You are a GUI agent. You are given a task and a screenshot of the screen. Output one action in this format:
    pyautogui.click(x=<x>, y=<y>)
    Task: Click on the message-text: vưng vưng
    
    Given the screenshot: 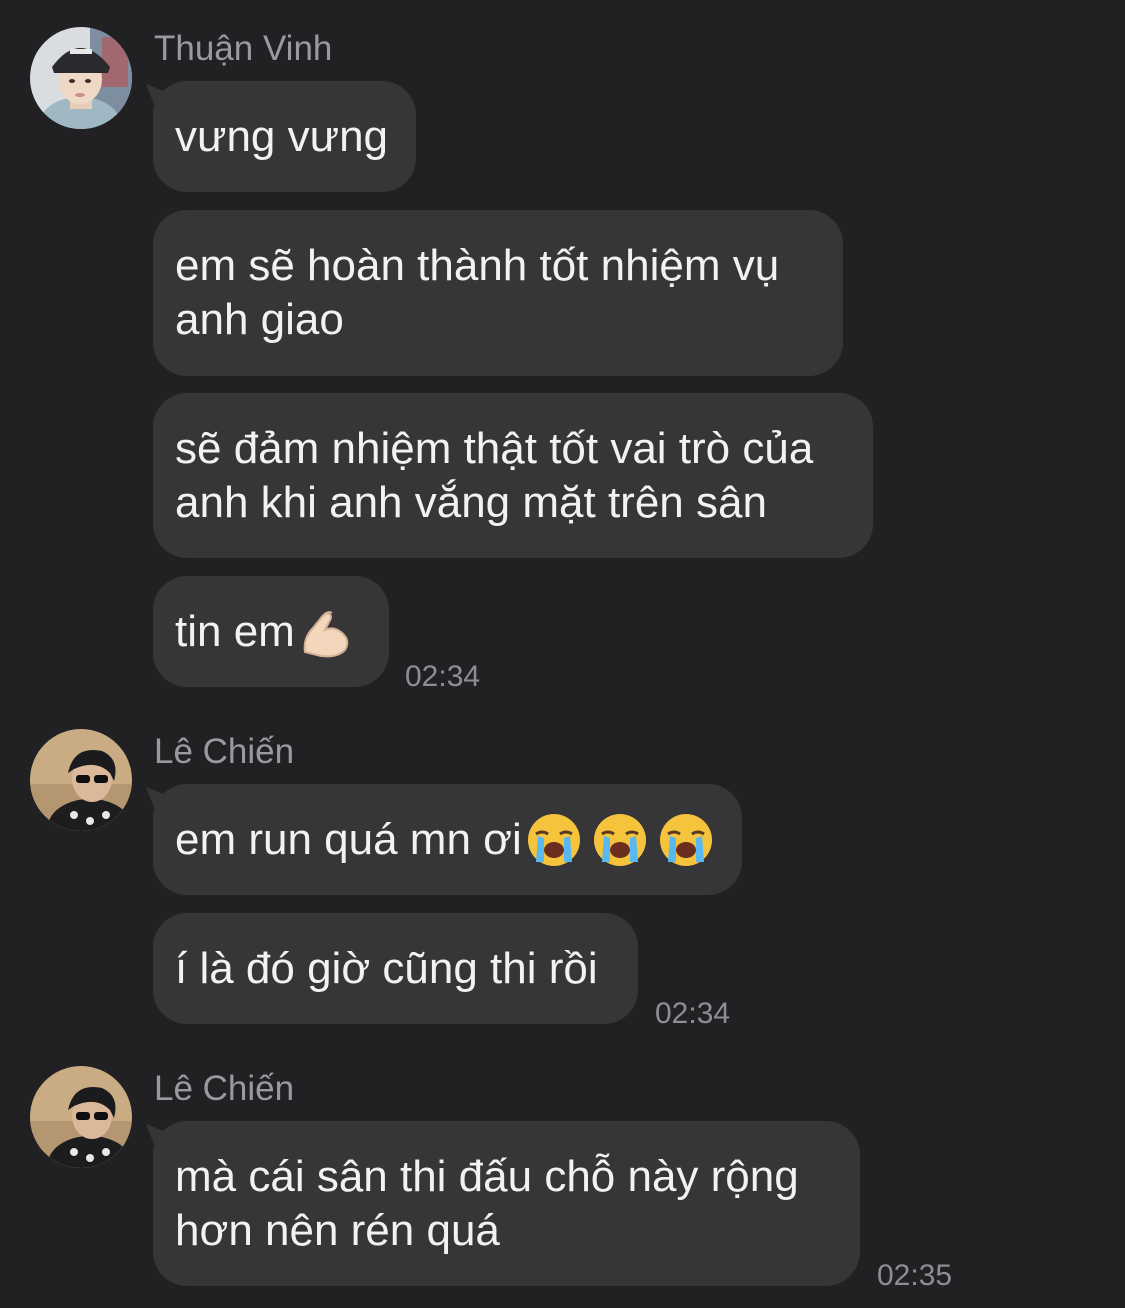 What is the action you would take?
    pyautogui.click(x=282, y=136)
    